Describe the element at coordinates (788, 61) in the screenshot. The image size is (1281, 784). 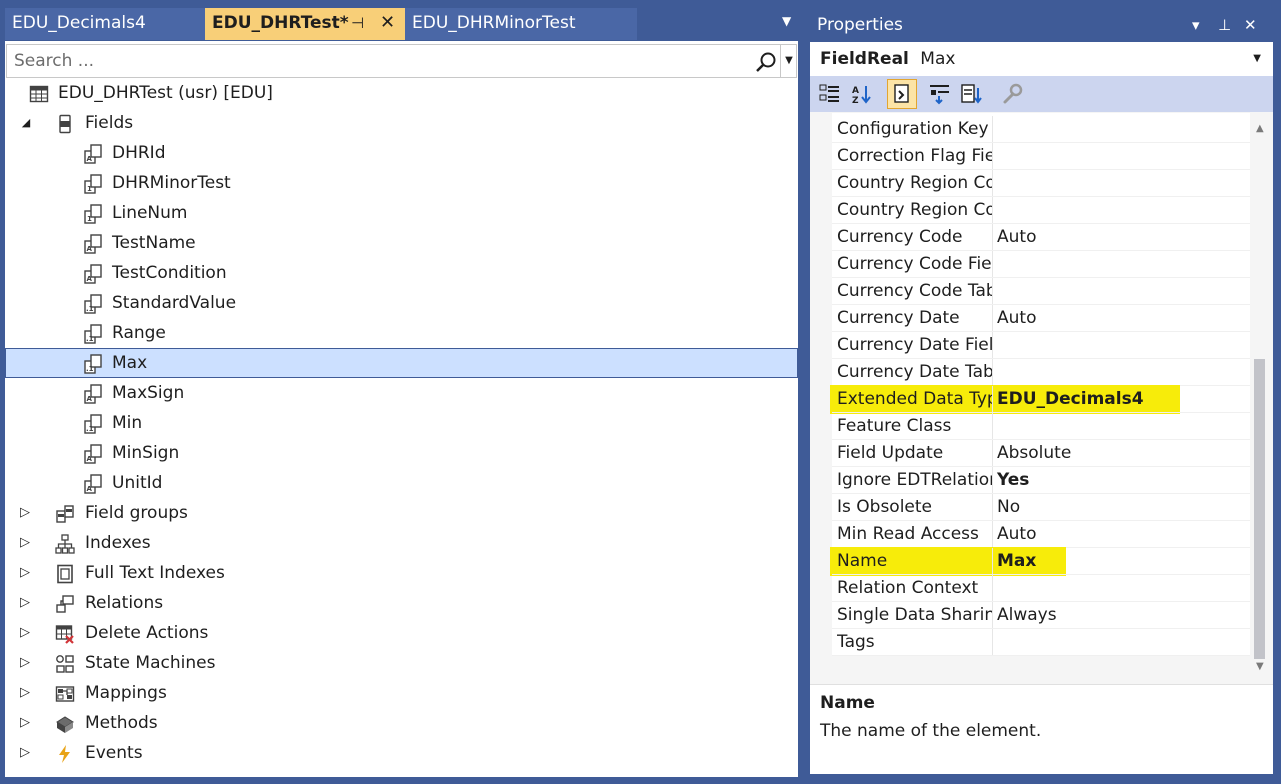
I see `search-options-dropdown-icon: ▼` at that location.